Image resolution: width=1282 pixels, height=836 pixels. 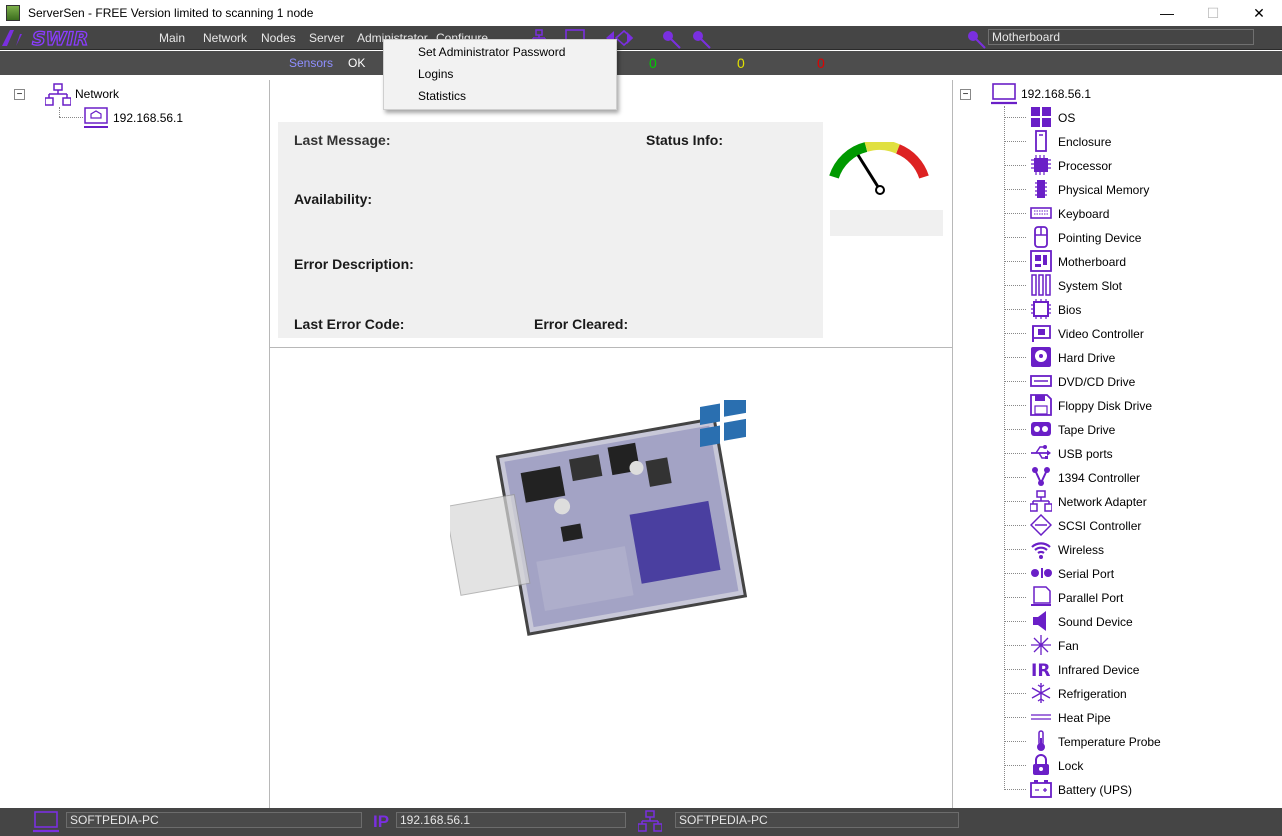 I want to click on infrared-icon: IR, so click(x=1040, y=670).